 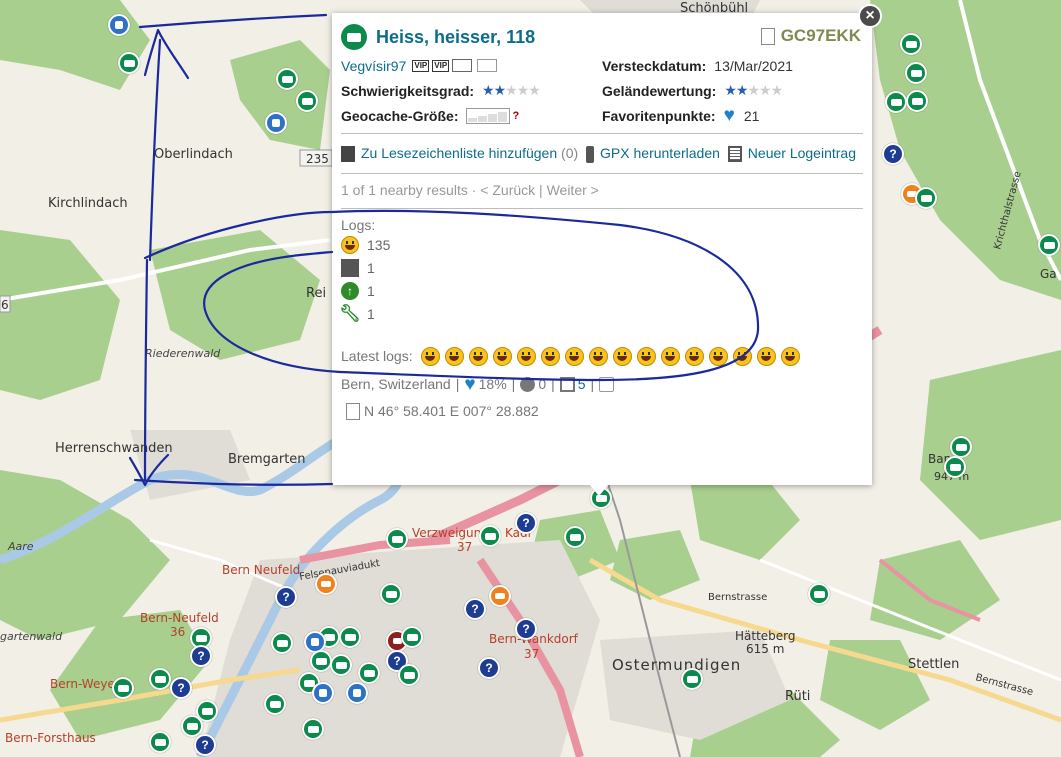 What do you see at coordinates (573, 190) in the screenshot?
I see `nav-next-link: Weiter >` at bounding box center [573, 190].